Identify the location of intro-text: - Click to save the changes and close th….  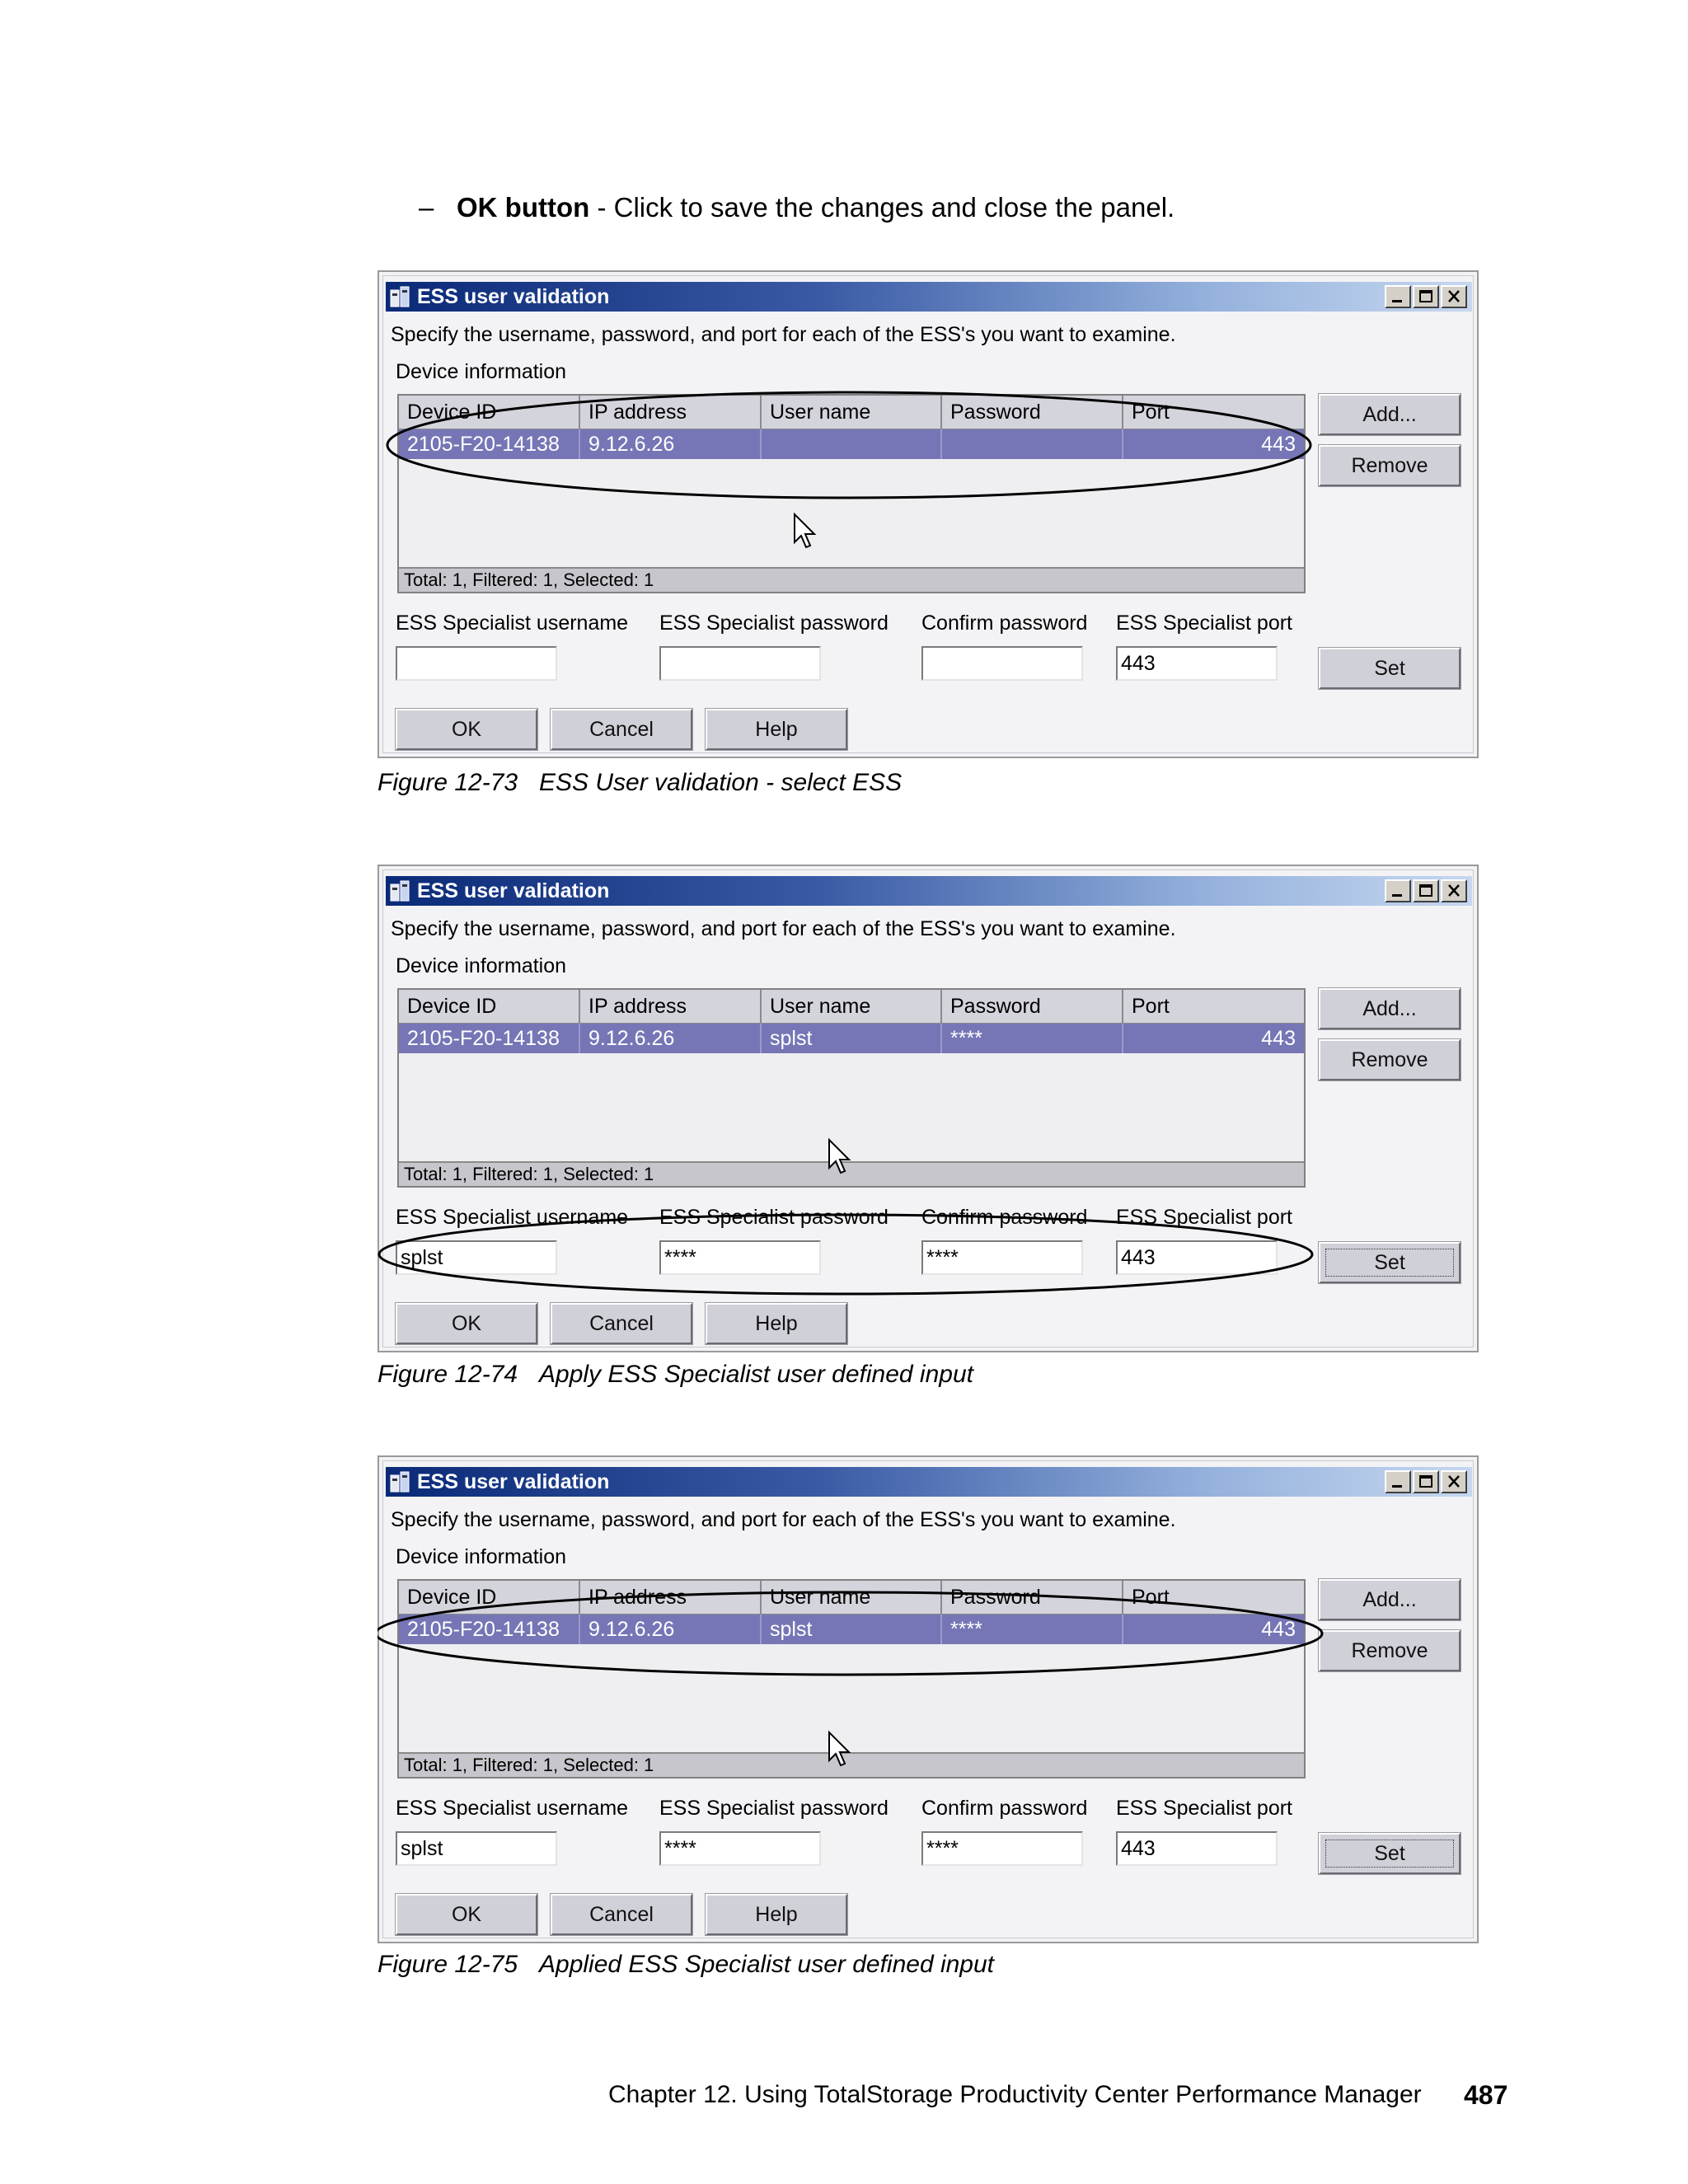
(882, 207).